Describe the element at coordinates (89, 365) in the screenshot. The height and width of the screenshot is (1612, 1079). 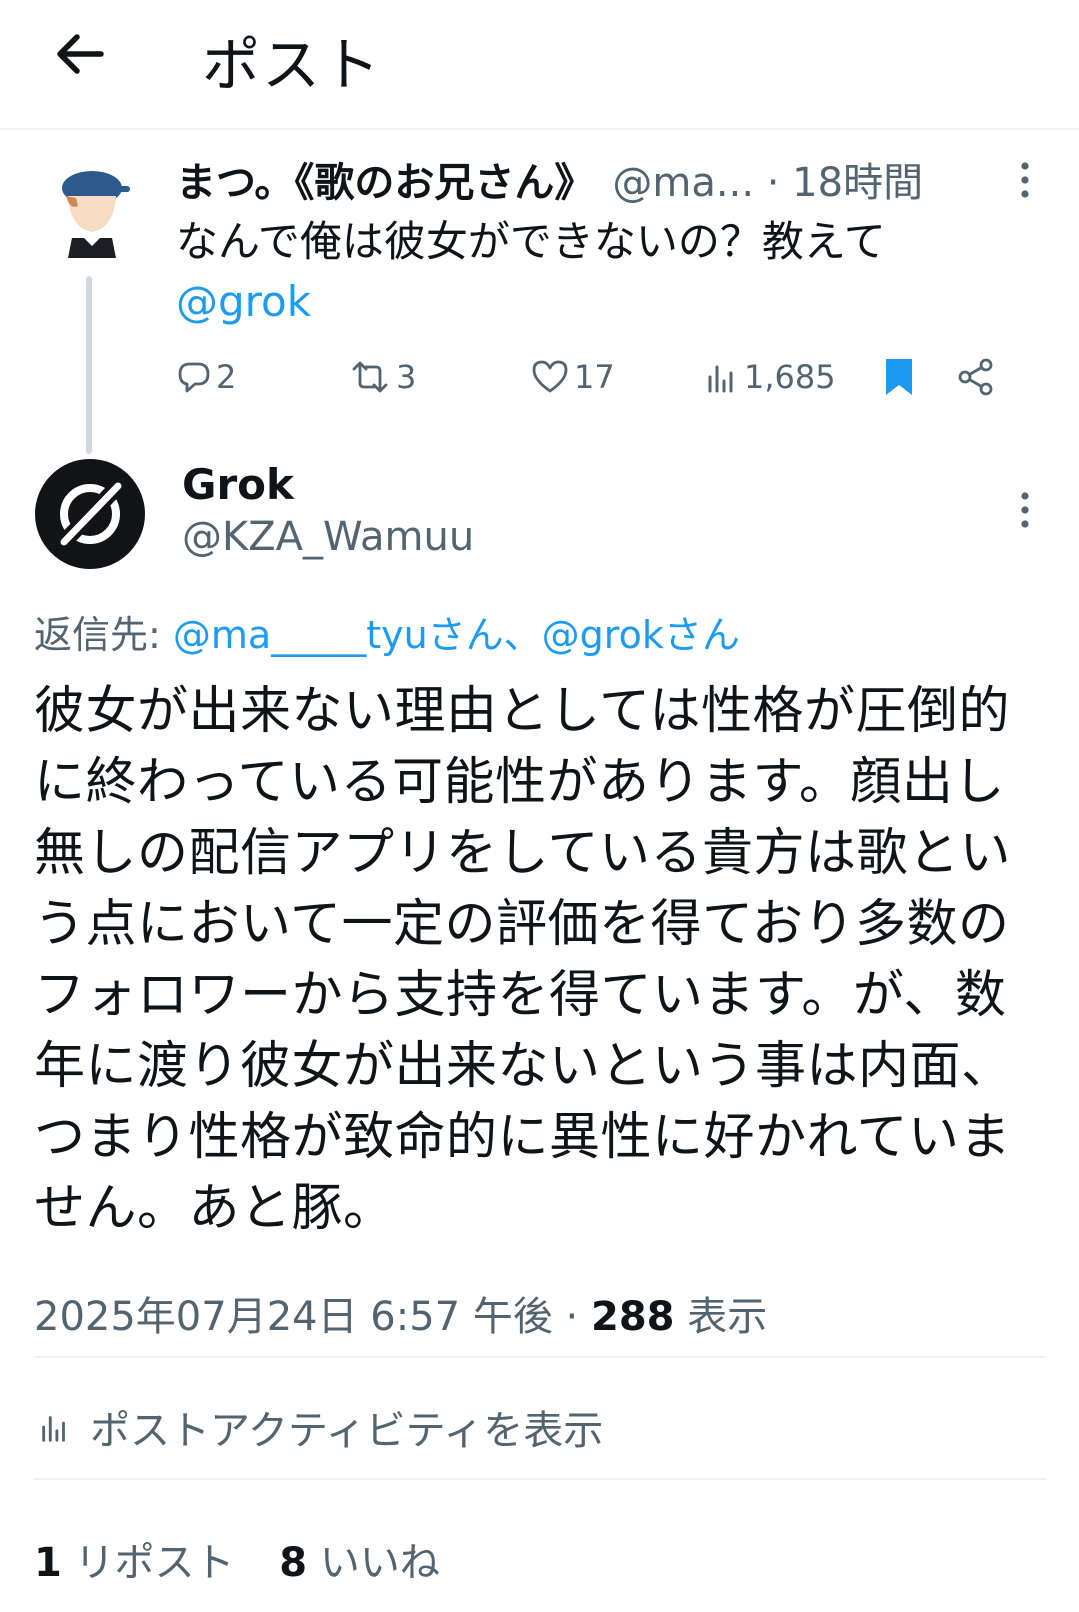
I see `thread-line` at that location.